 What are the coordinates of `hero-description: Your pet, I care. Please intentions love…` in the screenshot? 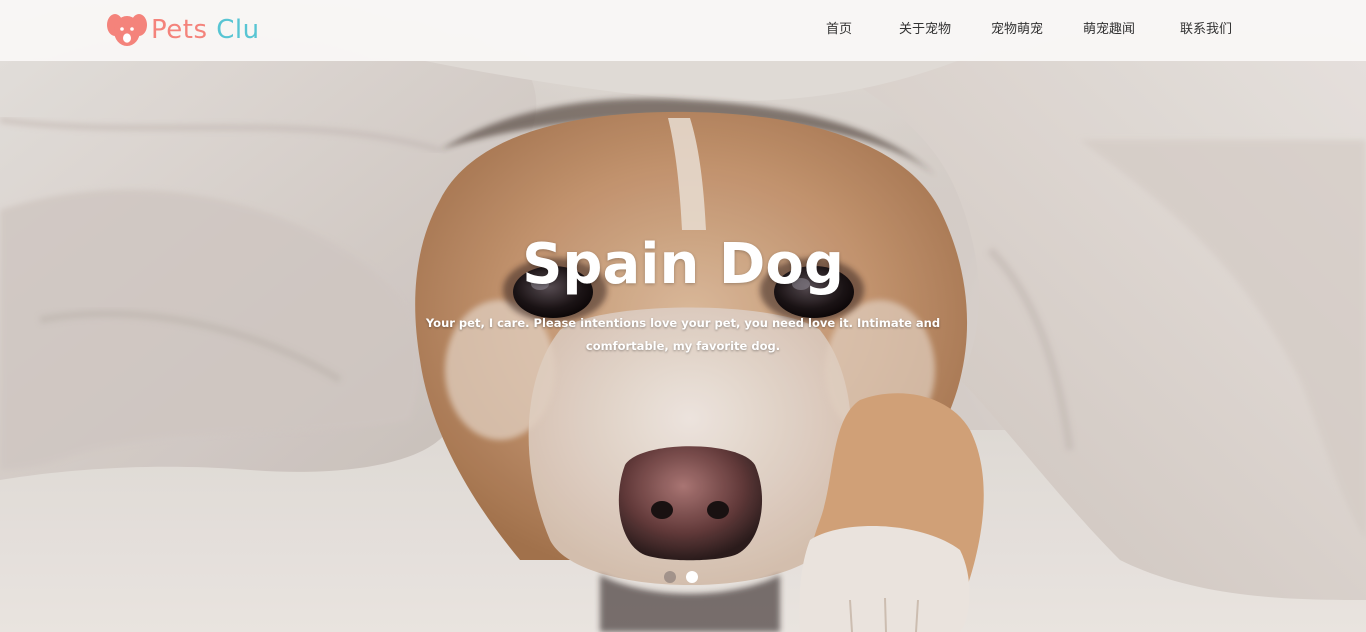 It's located at (683, 334).